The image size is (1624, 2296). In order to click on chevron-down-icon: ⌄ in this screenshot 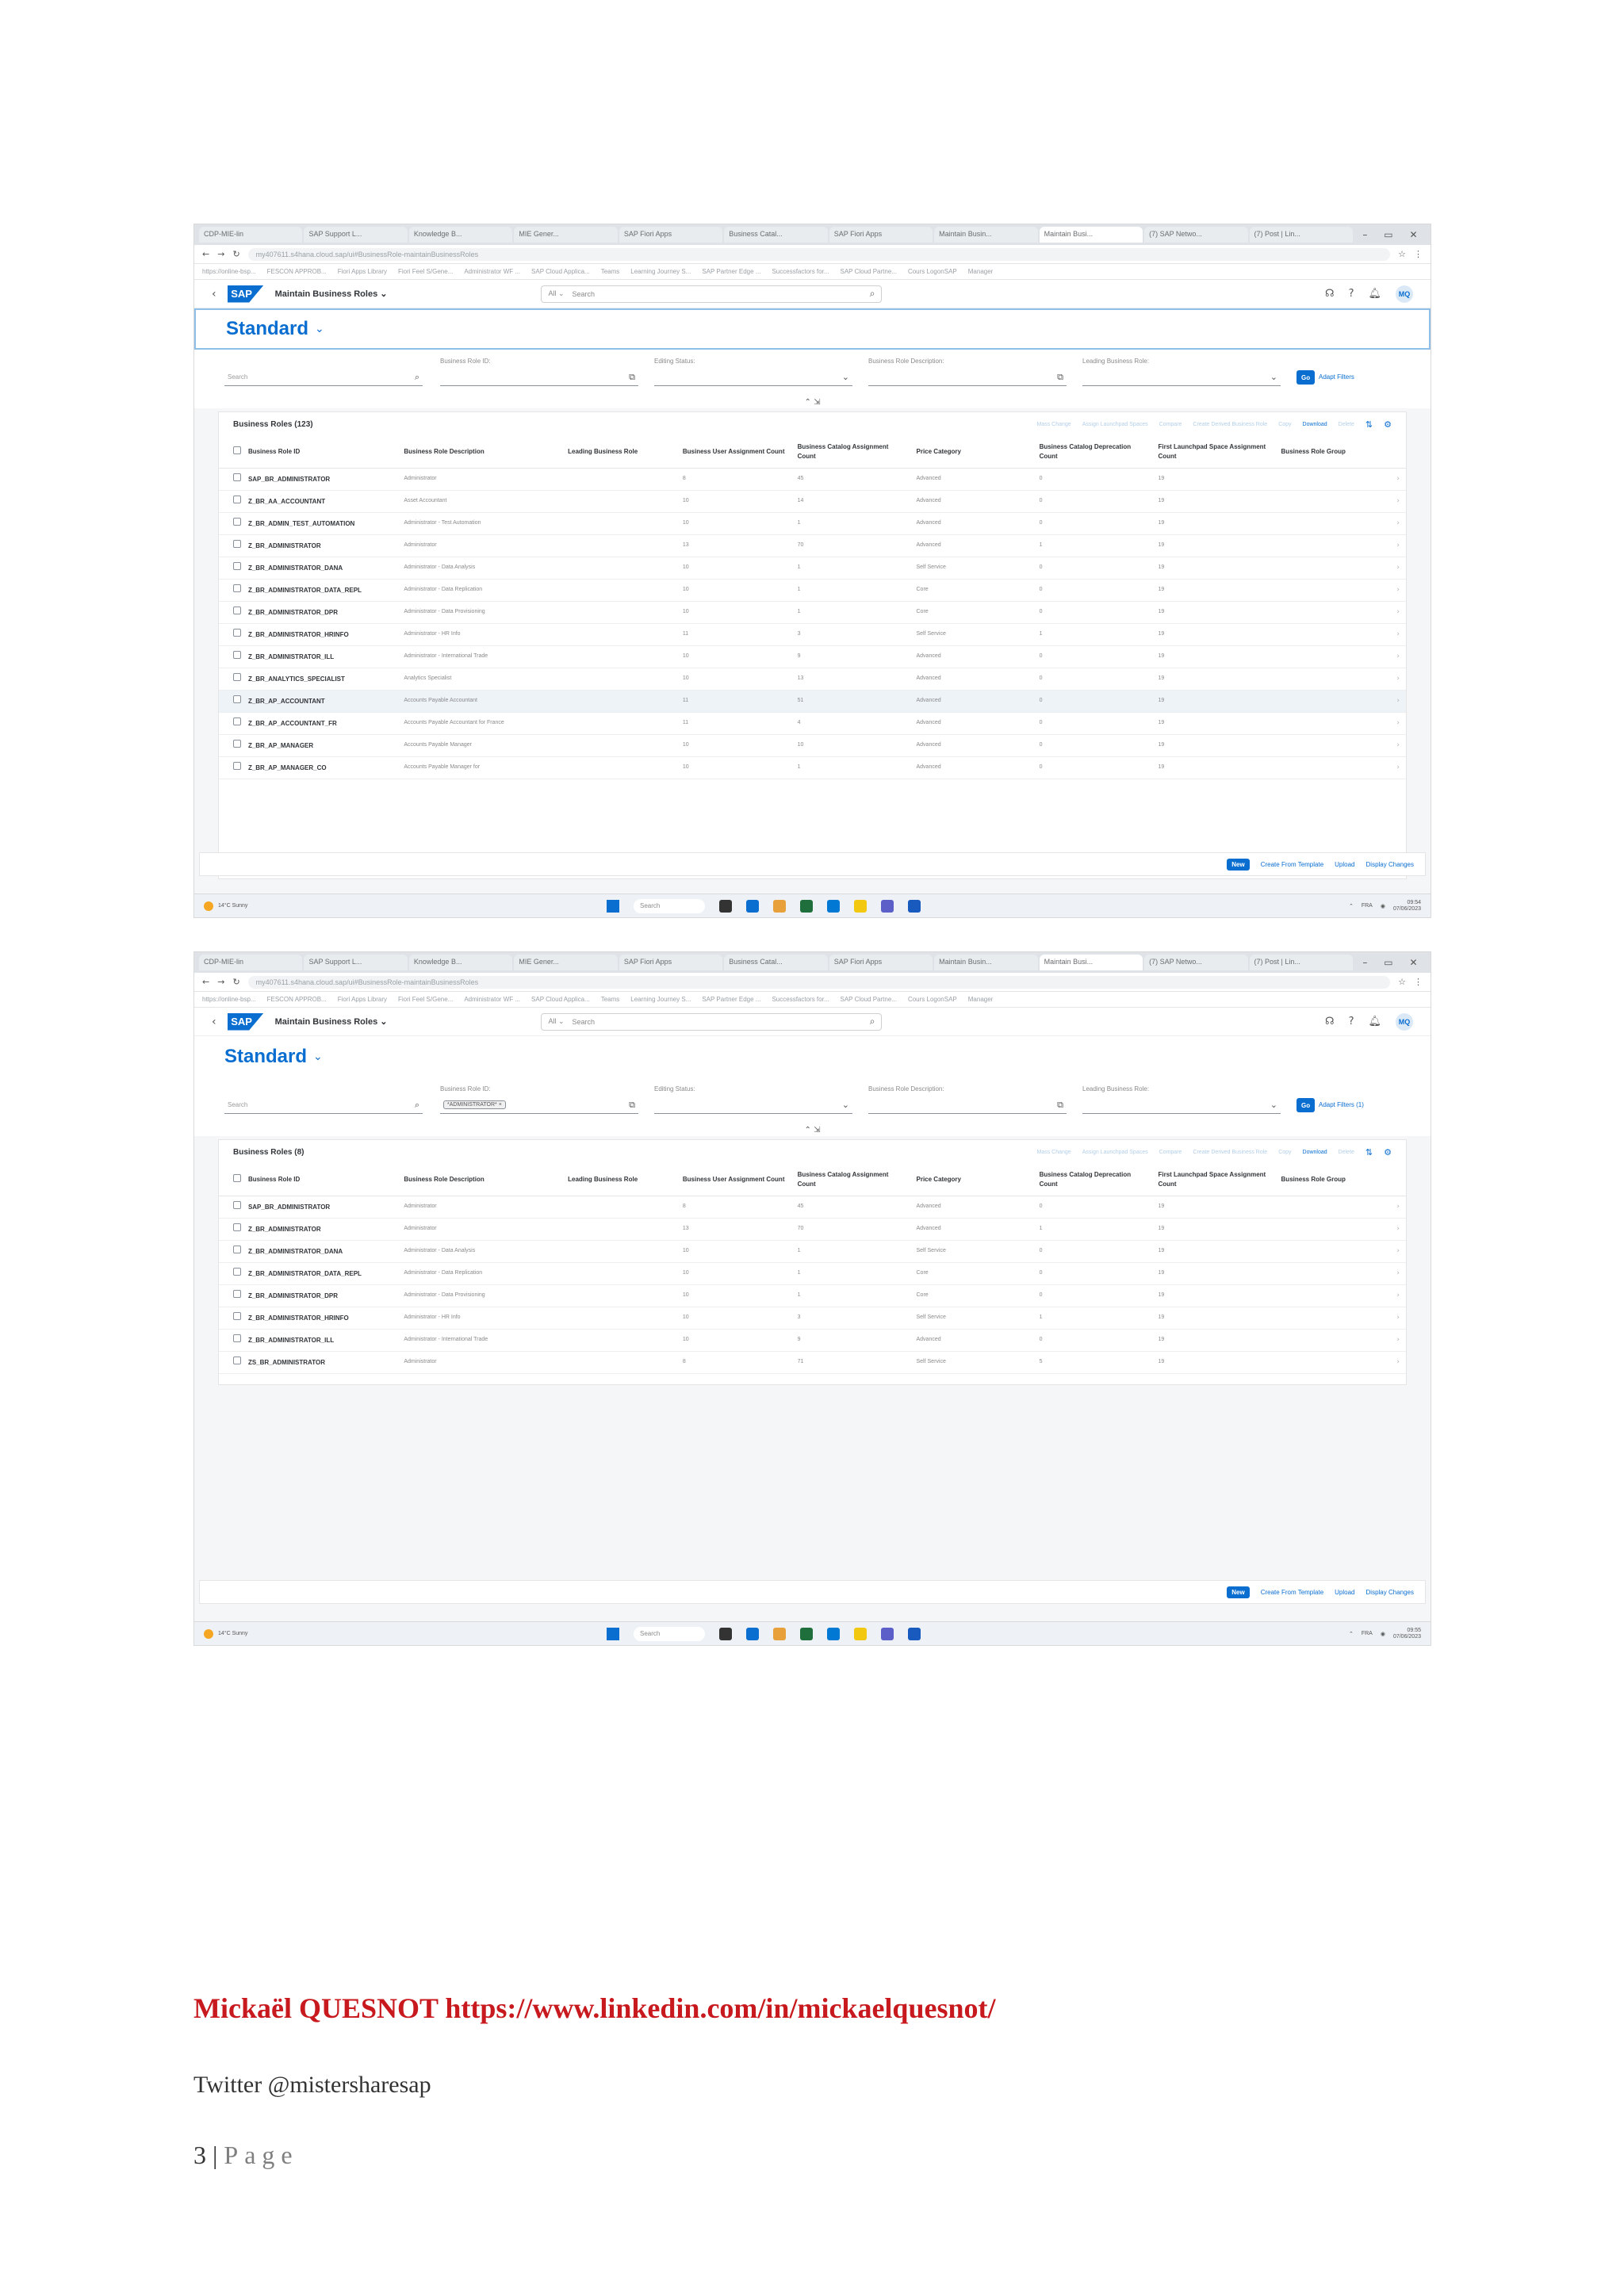, I will do `click(318, 1056)`.